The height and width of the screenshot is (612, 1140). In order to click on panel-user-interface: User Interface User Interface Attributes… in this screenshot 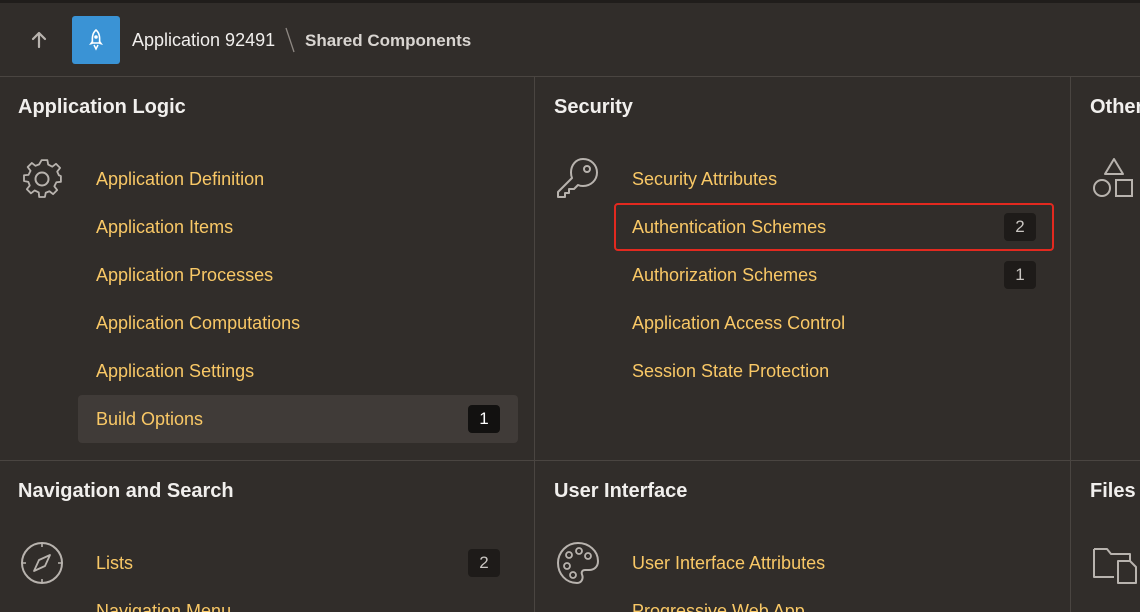, I will do `click(803, 536)`.